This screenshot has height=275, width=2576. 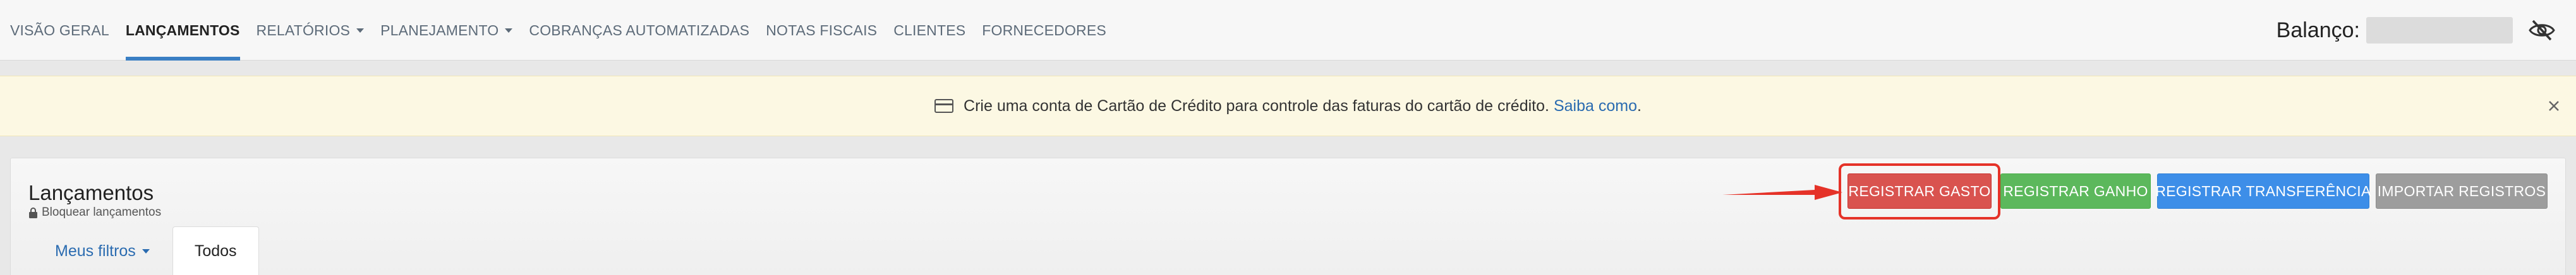 What do you see at coordinates (2263, 191) in the screenshot?
I see `register-transfer-button: REGISTRAR TRANSFERÊNCIA` at bounding box center [2263, 191].